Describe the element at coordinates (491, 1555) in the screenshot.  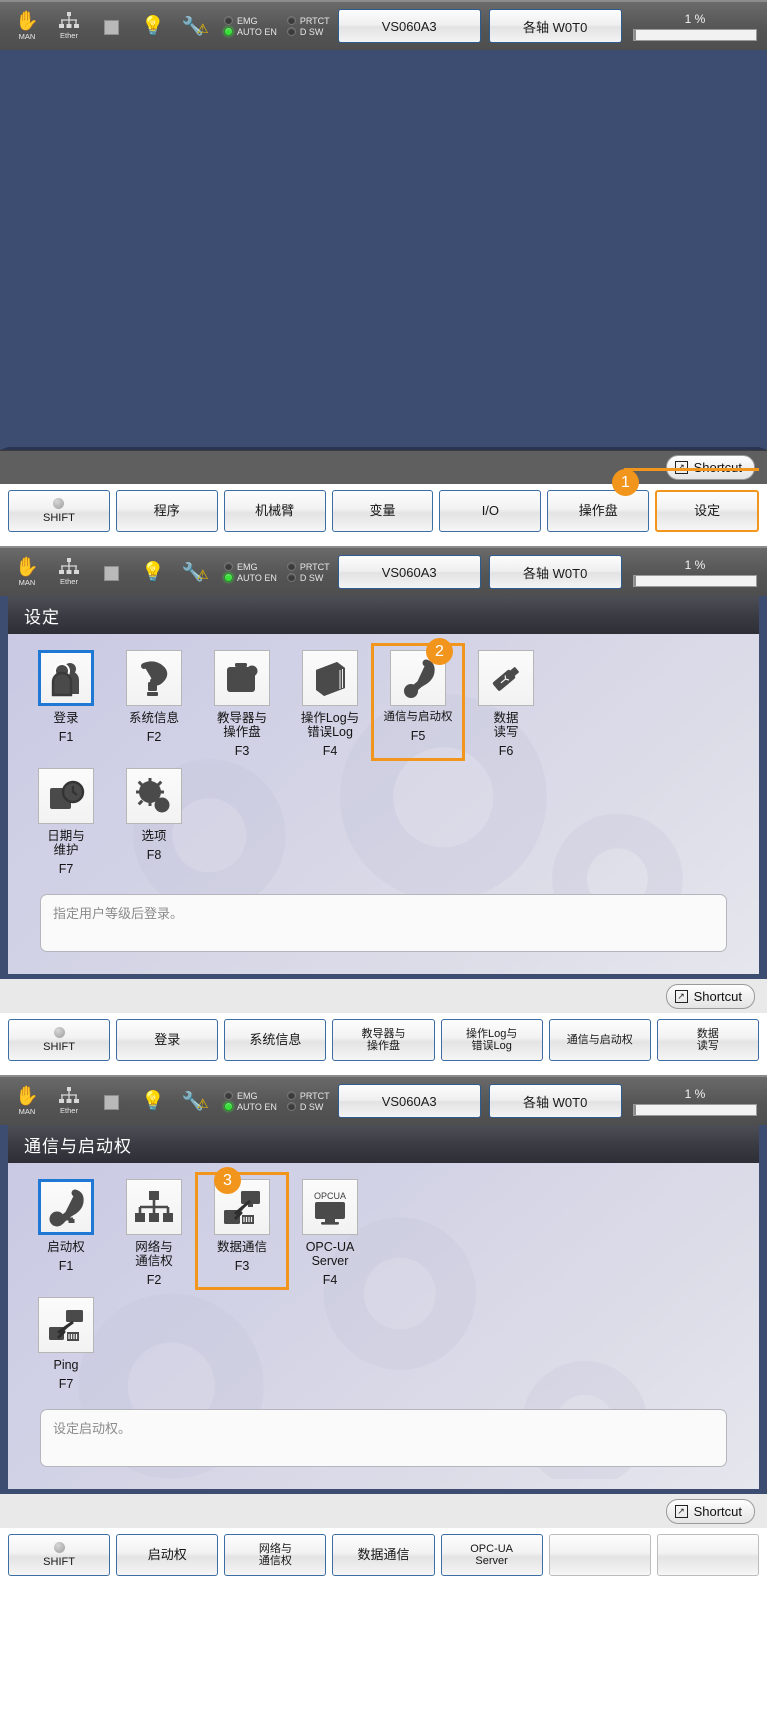
I see `fkey-opcua-server: OPC-UA Server` at that location.